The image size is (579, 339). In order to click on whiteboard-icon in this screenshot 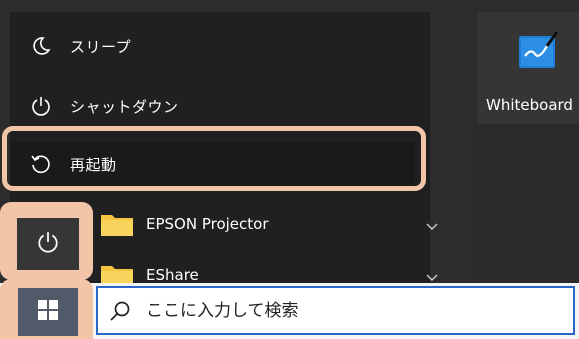, I will do `click(538, 51)`.